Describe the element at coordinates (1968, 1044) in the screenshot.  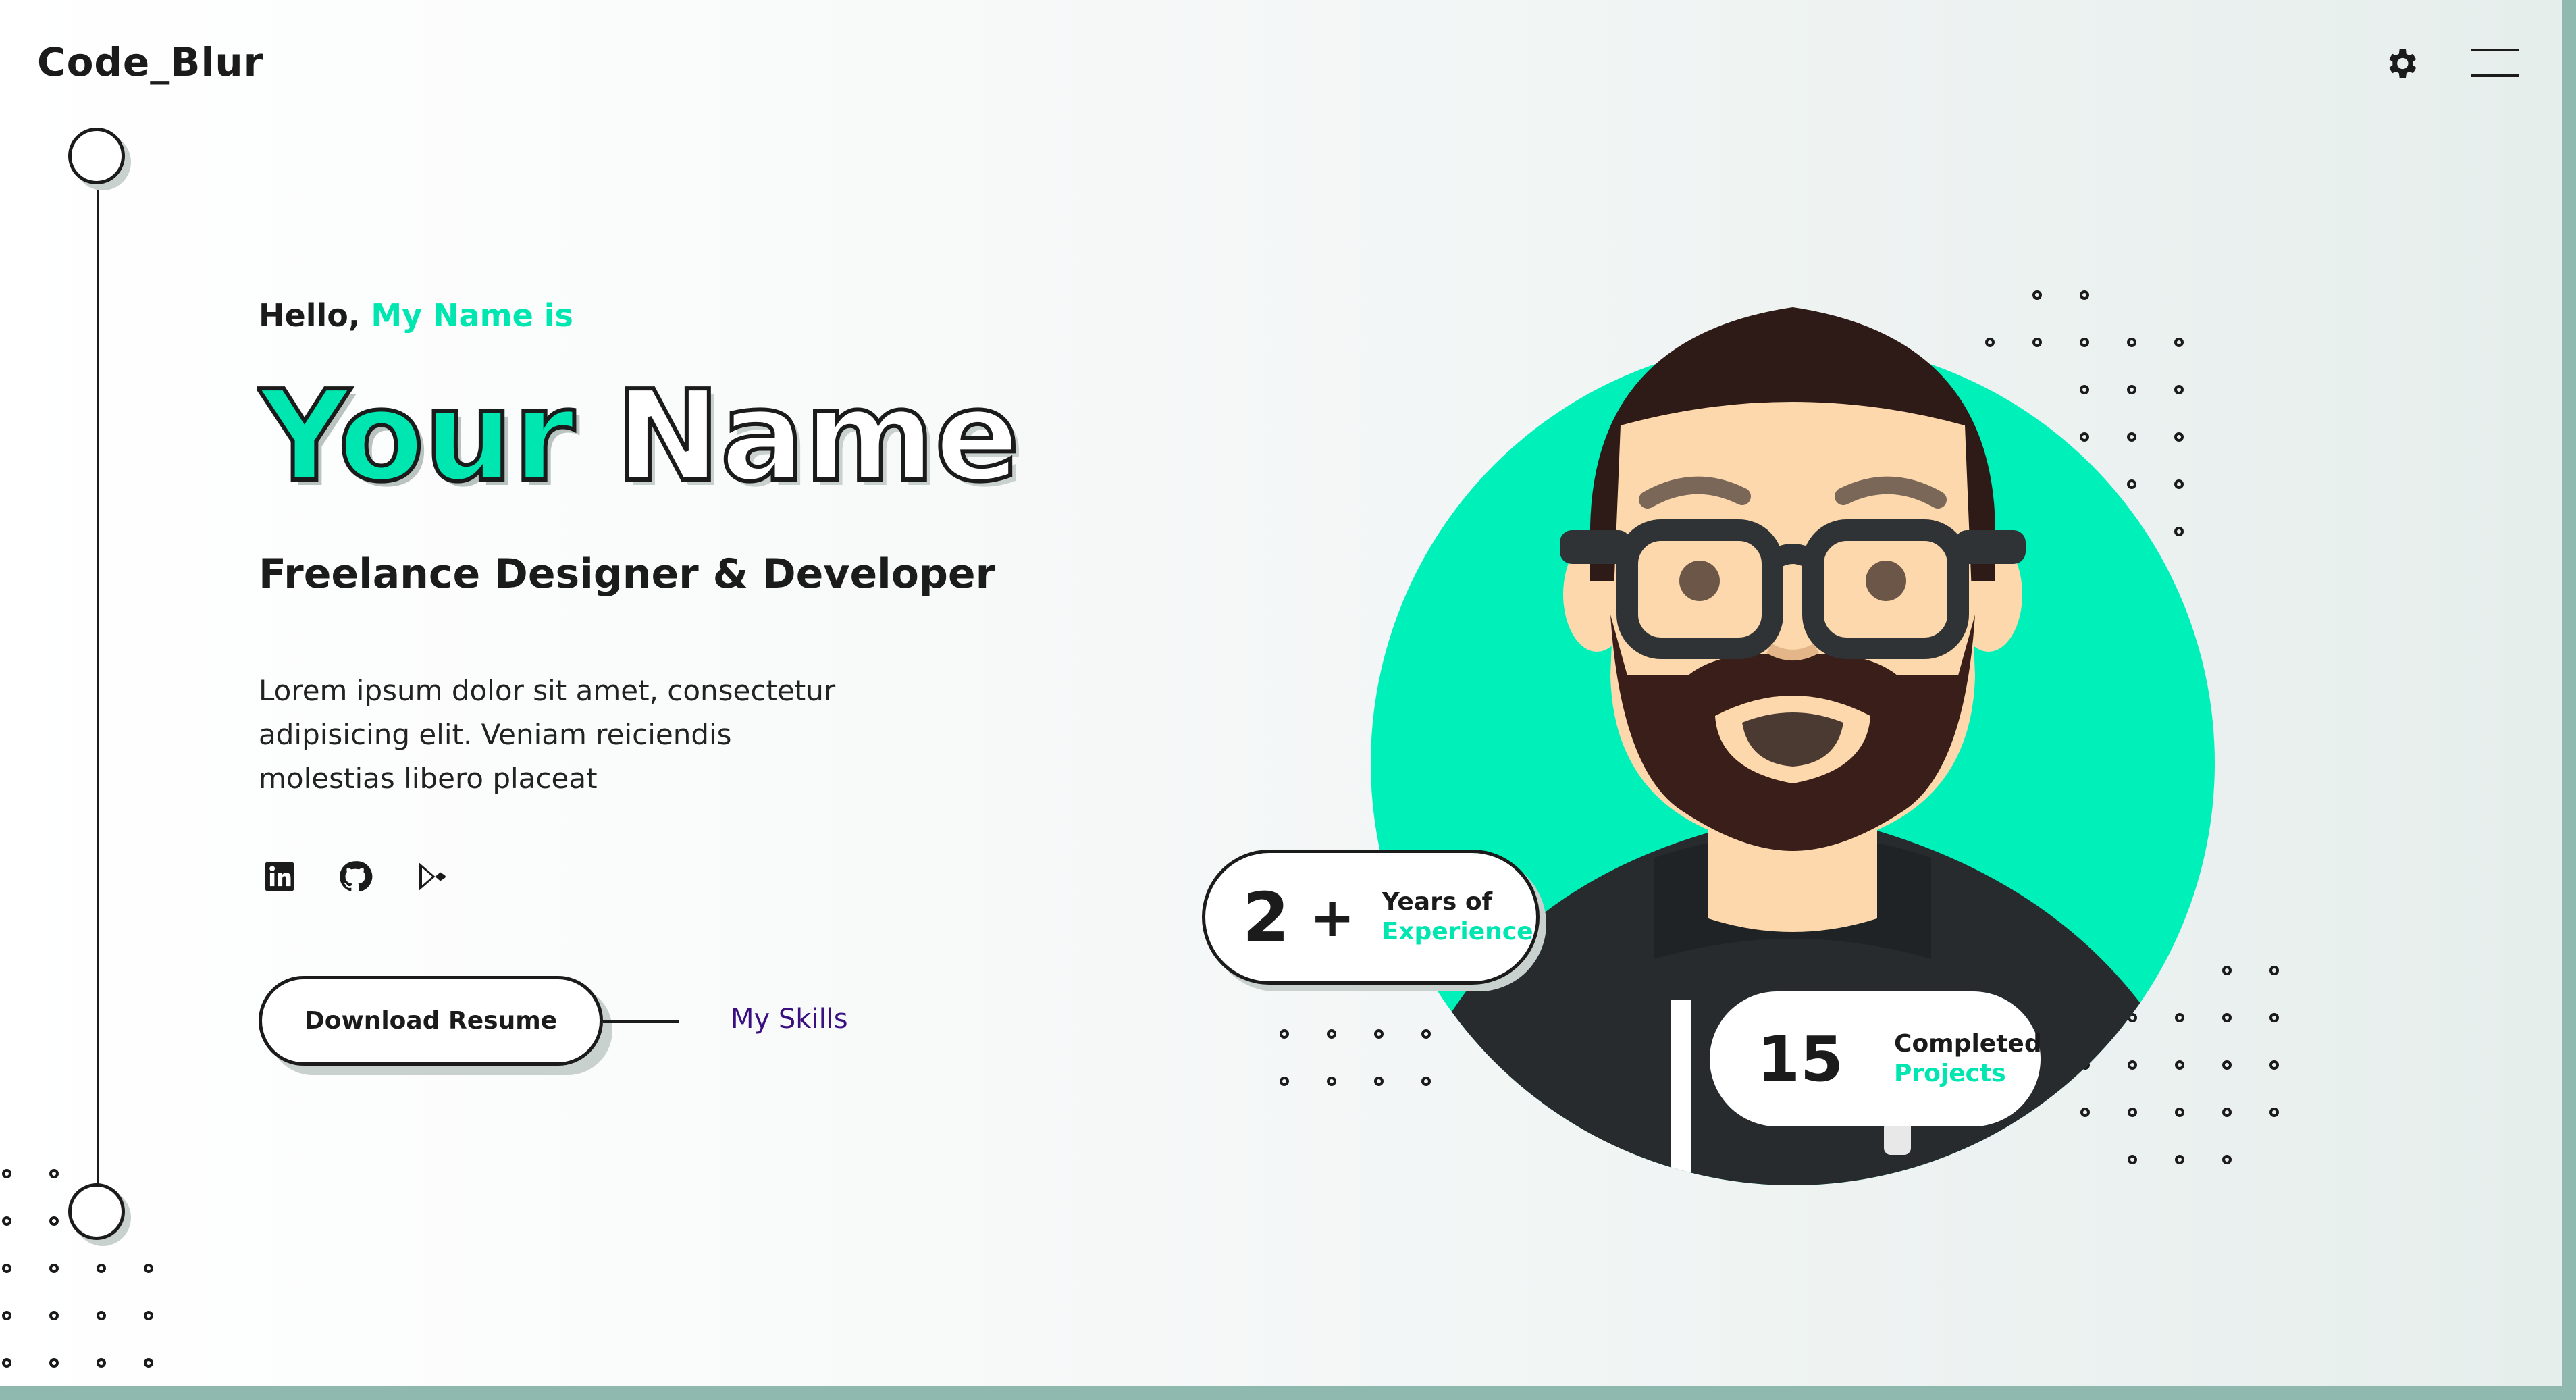
I see `projects-line1: Completed` at that location.